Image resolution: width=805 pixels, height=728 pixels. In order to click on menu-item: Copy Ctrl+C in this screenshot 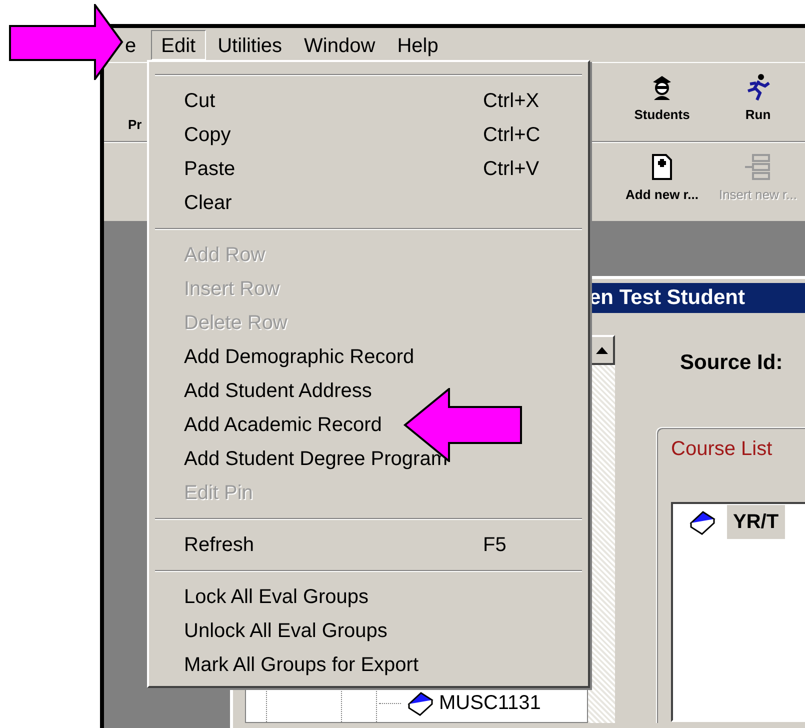, I will do `click(368, 135)`.